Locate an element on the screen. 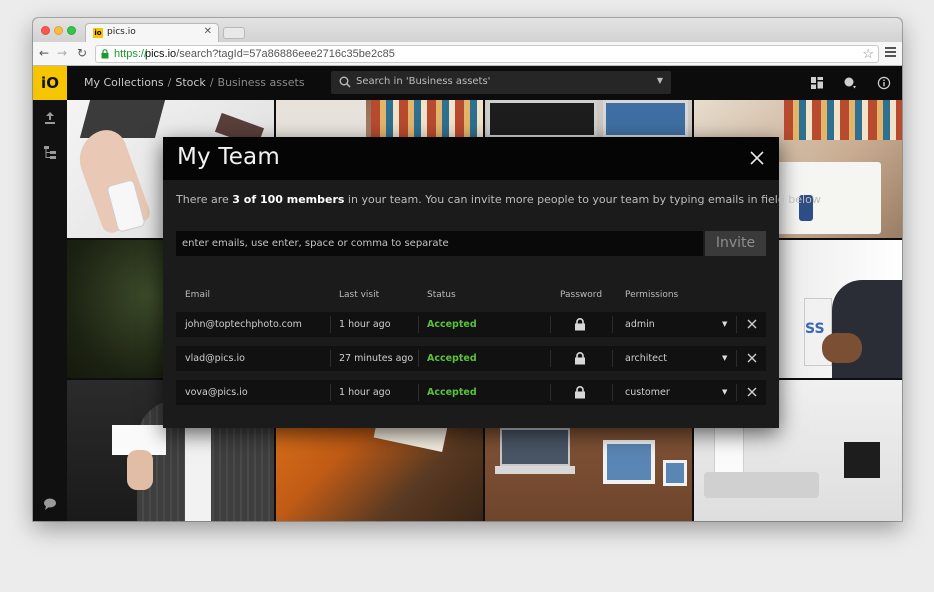  browser-menu-icon is located at coordinates (890, 52).